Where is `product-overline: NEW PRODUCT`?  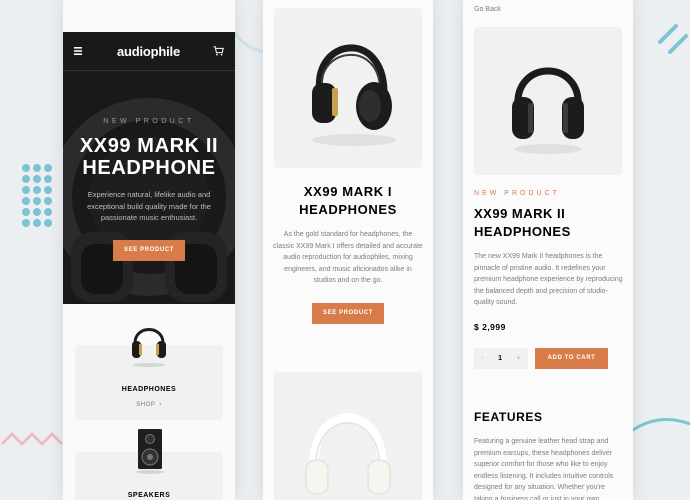
product-overline: NEW PRODUCT is located at coordinates (517, 193).